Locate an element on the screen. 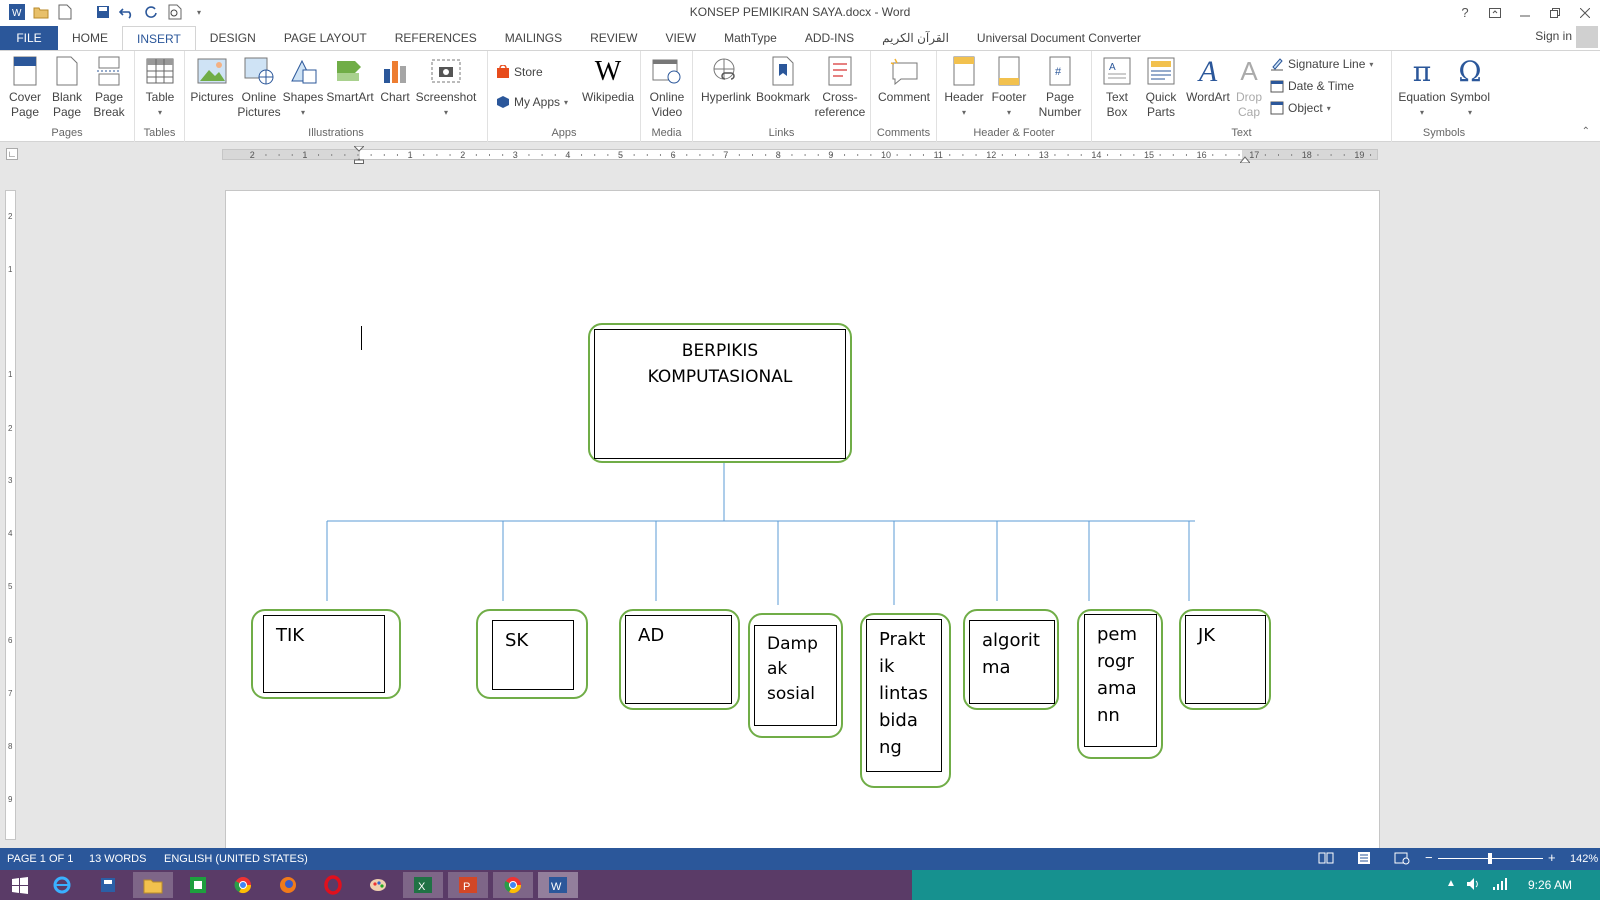 The width and height of the screenshot is (1600, 900). header-icon is located at coordinates (964, 71).